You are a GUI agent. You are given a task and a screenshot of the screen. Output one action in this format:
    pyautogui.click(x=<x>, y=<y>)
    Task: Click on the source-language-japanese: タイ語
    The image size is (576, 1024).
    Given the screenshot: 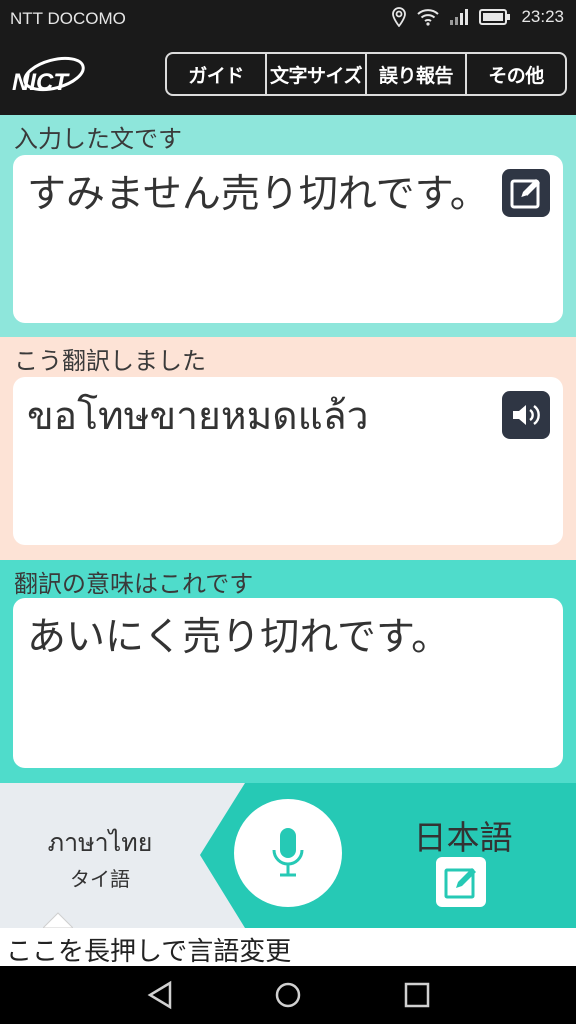 What is the action you would take?
    pyautogui.click(x=100, y=879)
    